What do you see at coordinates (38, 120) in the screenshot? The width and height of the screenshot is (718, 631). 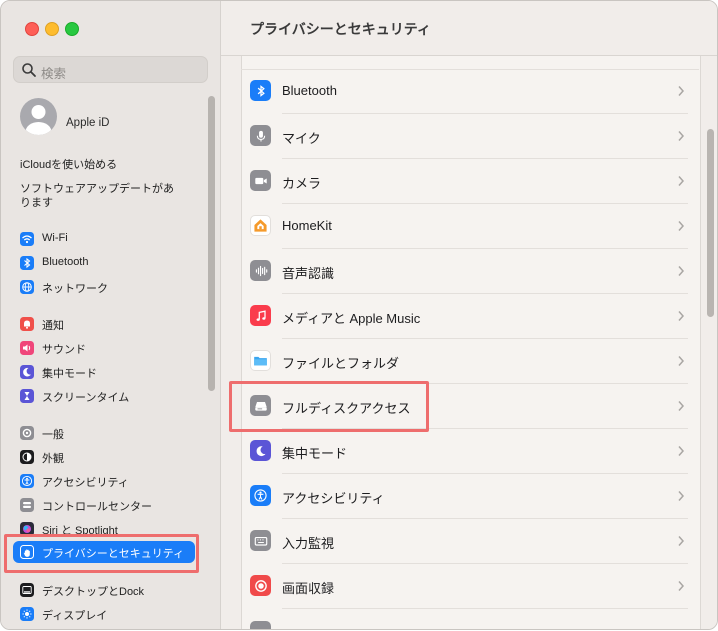 I see `person-icon` at bounding box center [38, 120].